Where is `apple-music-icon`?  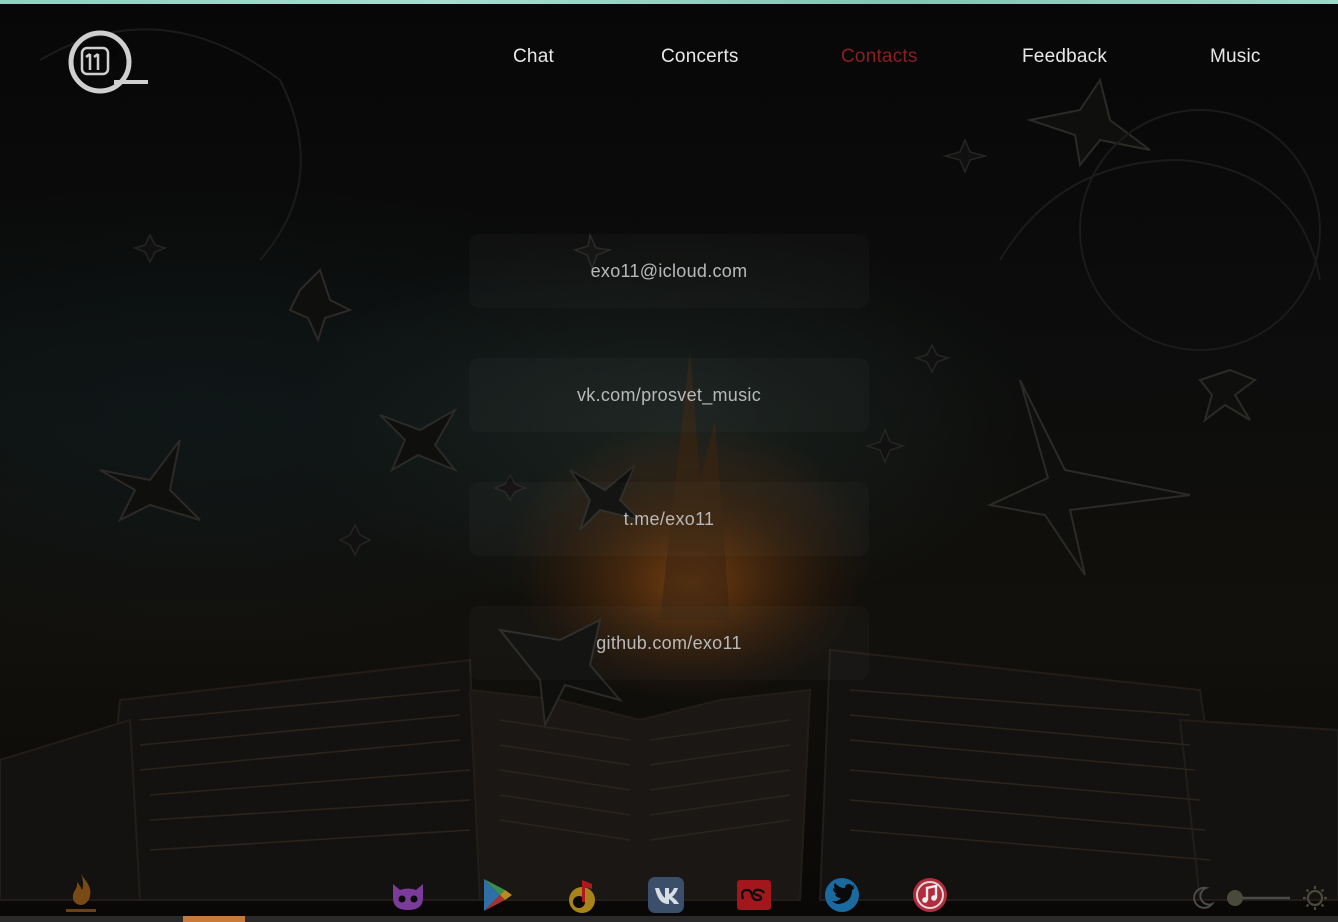 apple-music-icon is located at coordinates (930, 895).